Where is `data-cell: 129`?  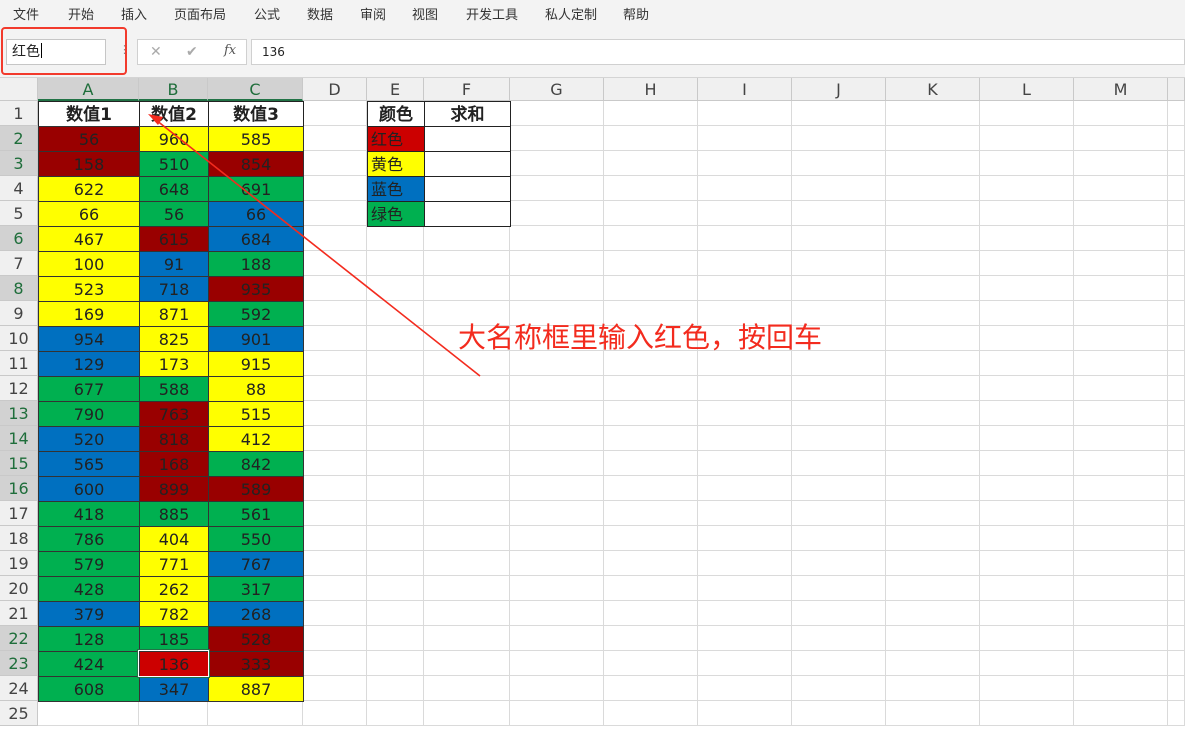 data-cell: 129 is located at coordinates (89, 364).